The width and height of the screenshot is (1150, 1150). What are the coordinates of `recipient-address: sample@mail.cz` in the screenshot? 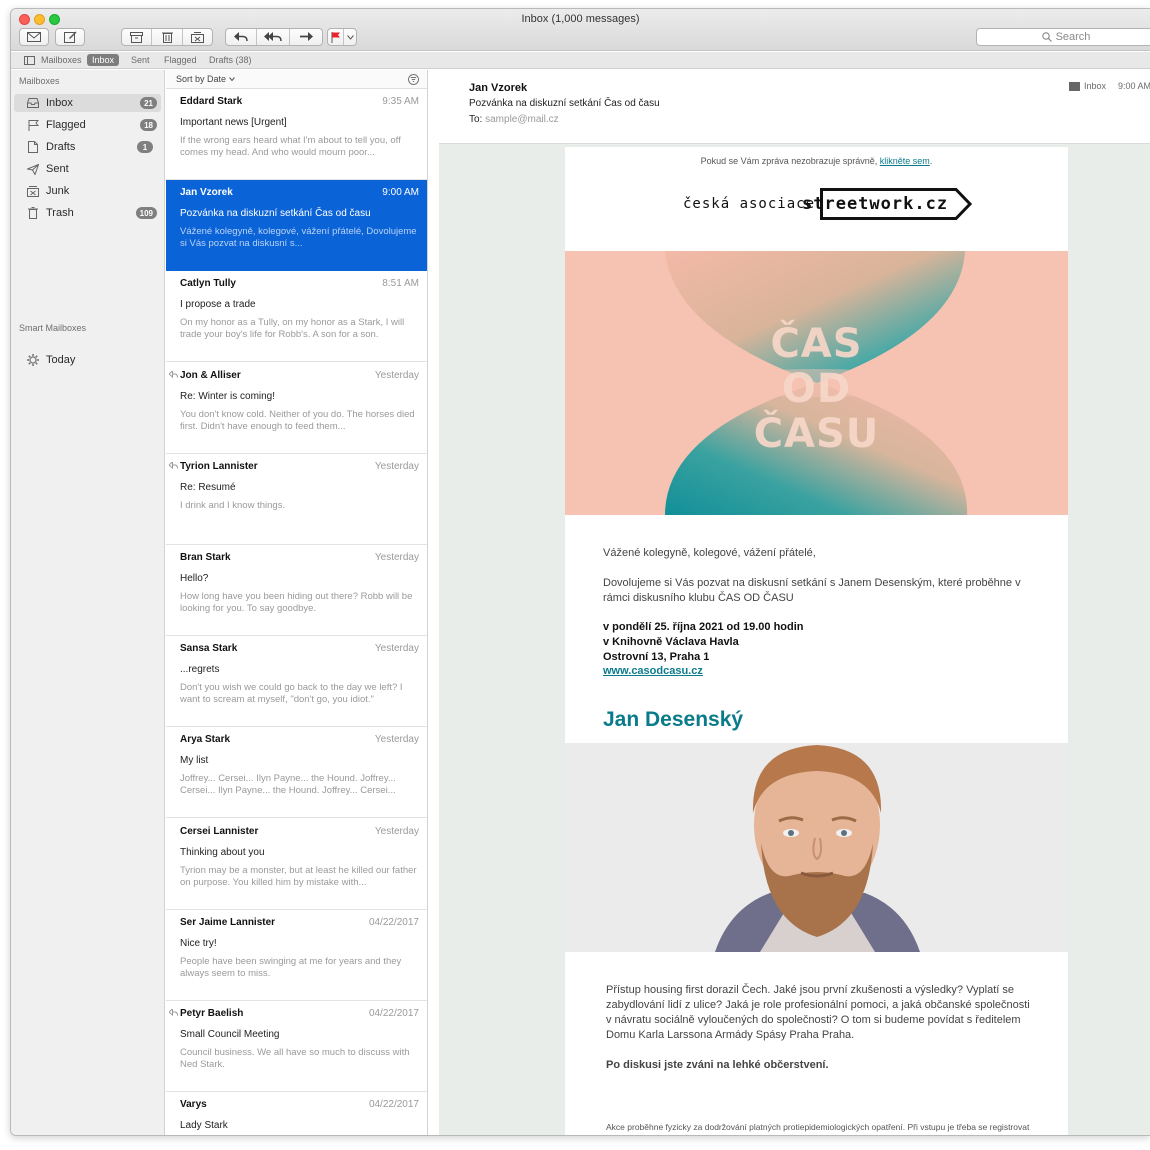 It's located at (522, 119).